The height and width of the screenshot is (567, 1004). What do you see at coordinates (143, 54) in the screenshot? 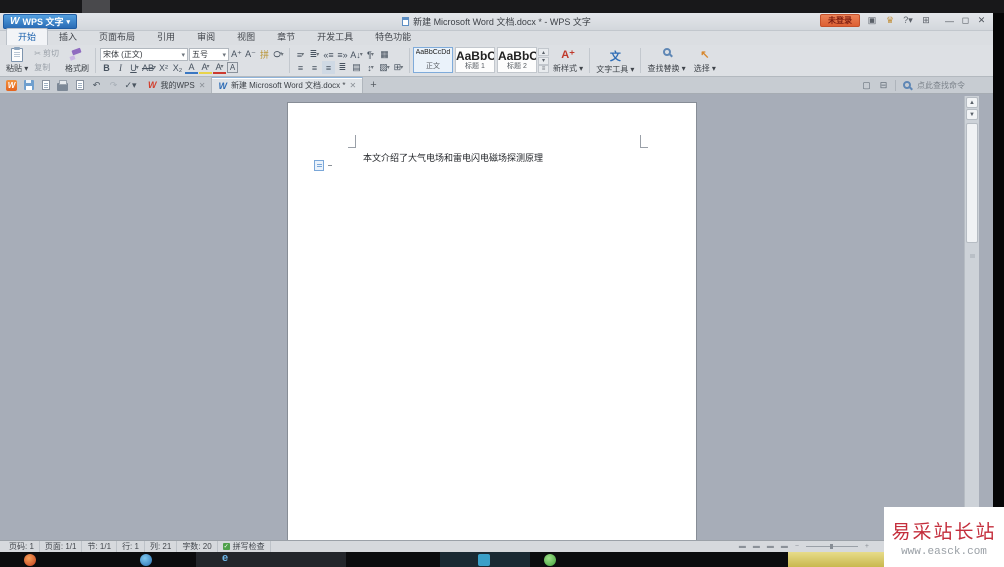
I see `font-family-select: 宋体 (正文) ▾` at bounding box center [143, 54].